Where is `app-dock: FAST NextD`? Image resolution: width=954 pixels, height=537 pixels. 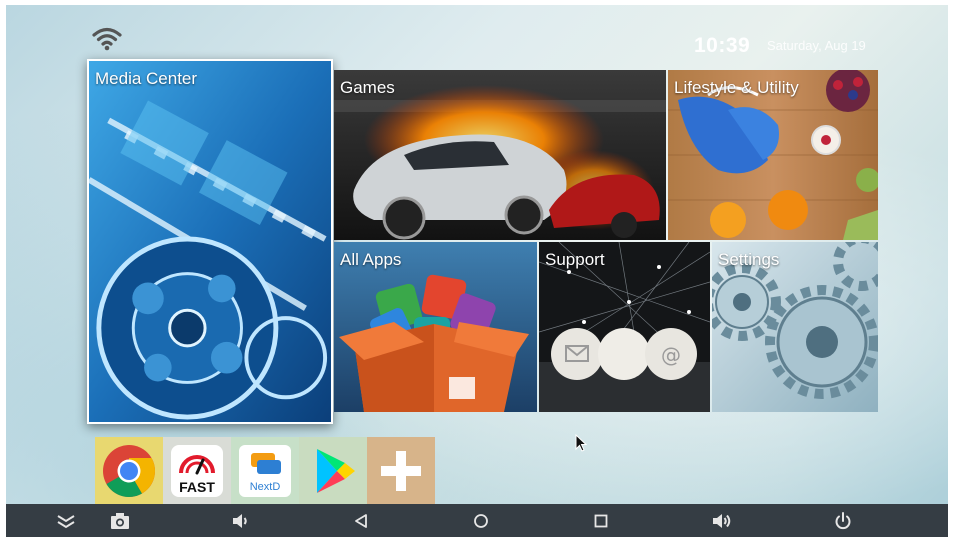 app-dock: FAST NextD is located at coordinates (265, 470).